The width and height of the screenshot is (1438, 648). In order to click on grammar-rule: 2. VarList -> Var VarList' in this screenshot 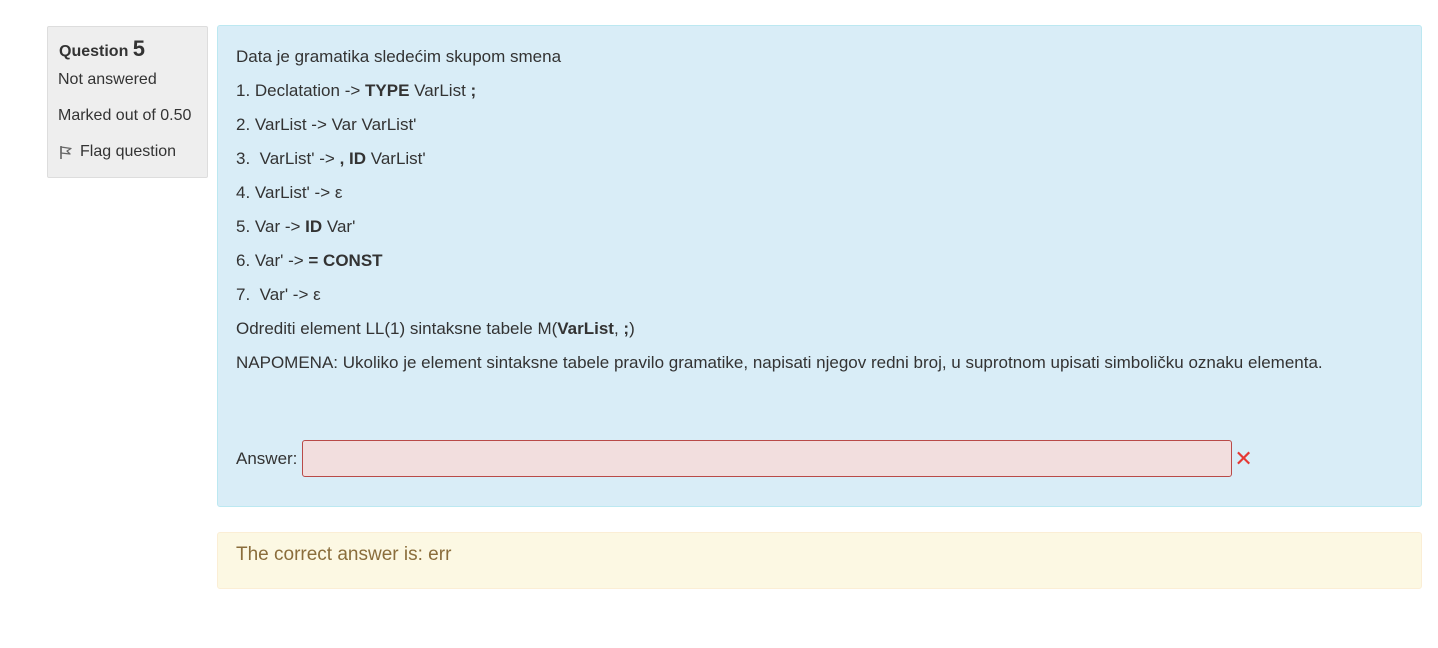, I will do `click(819, 125)`.